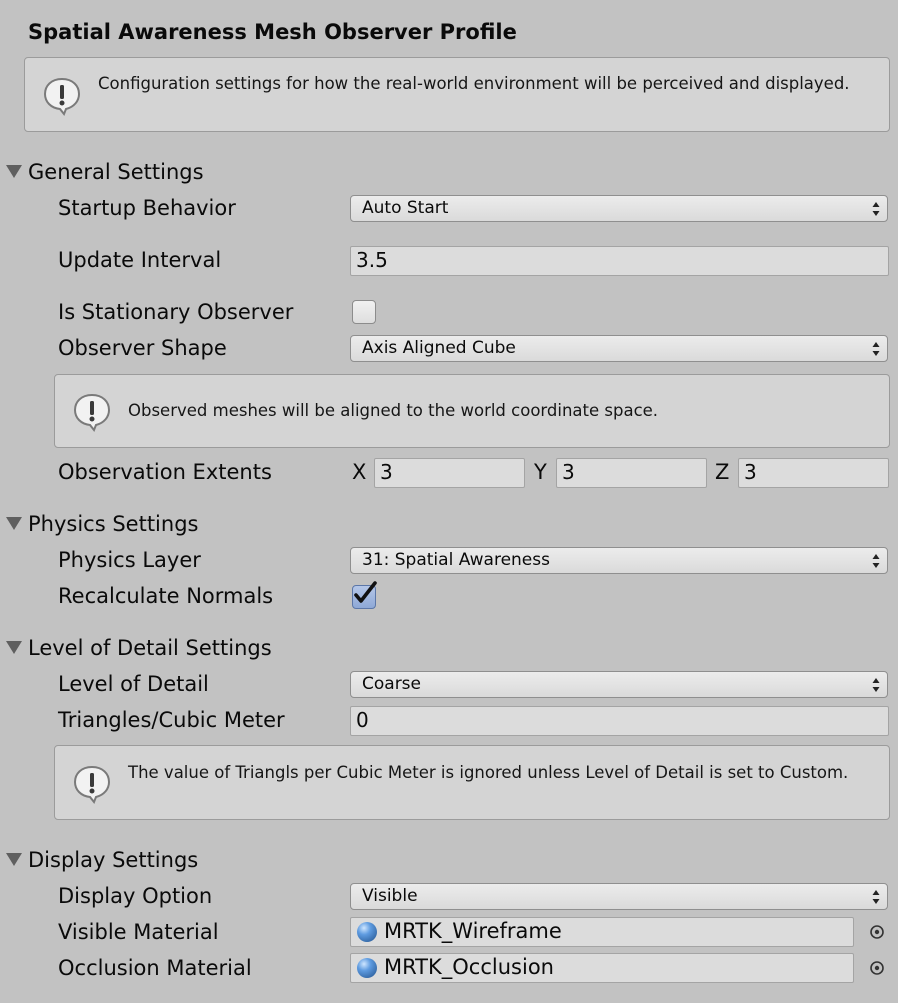  Describe the element at coordinates (619, 896) in the screenshot. I see `dropdown-display-option: Visible` at that location.